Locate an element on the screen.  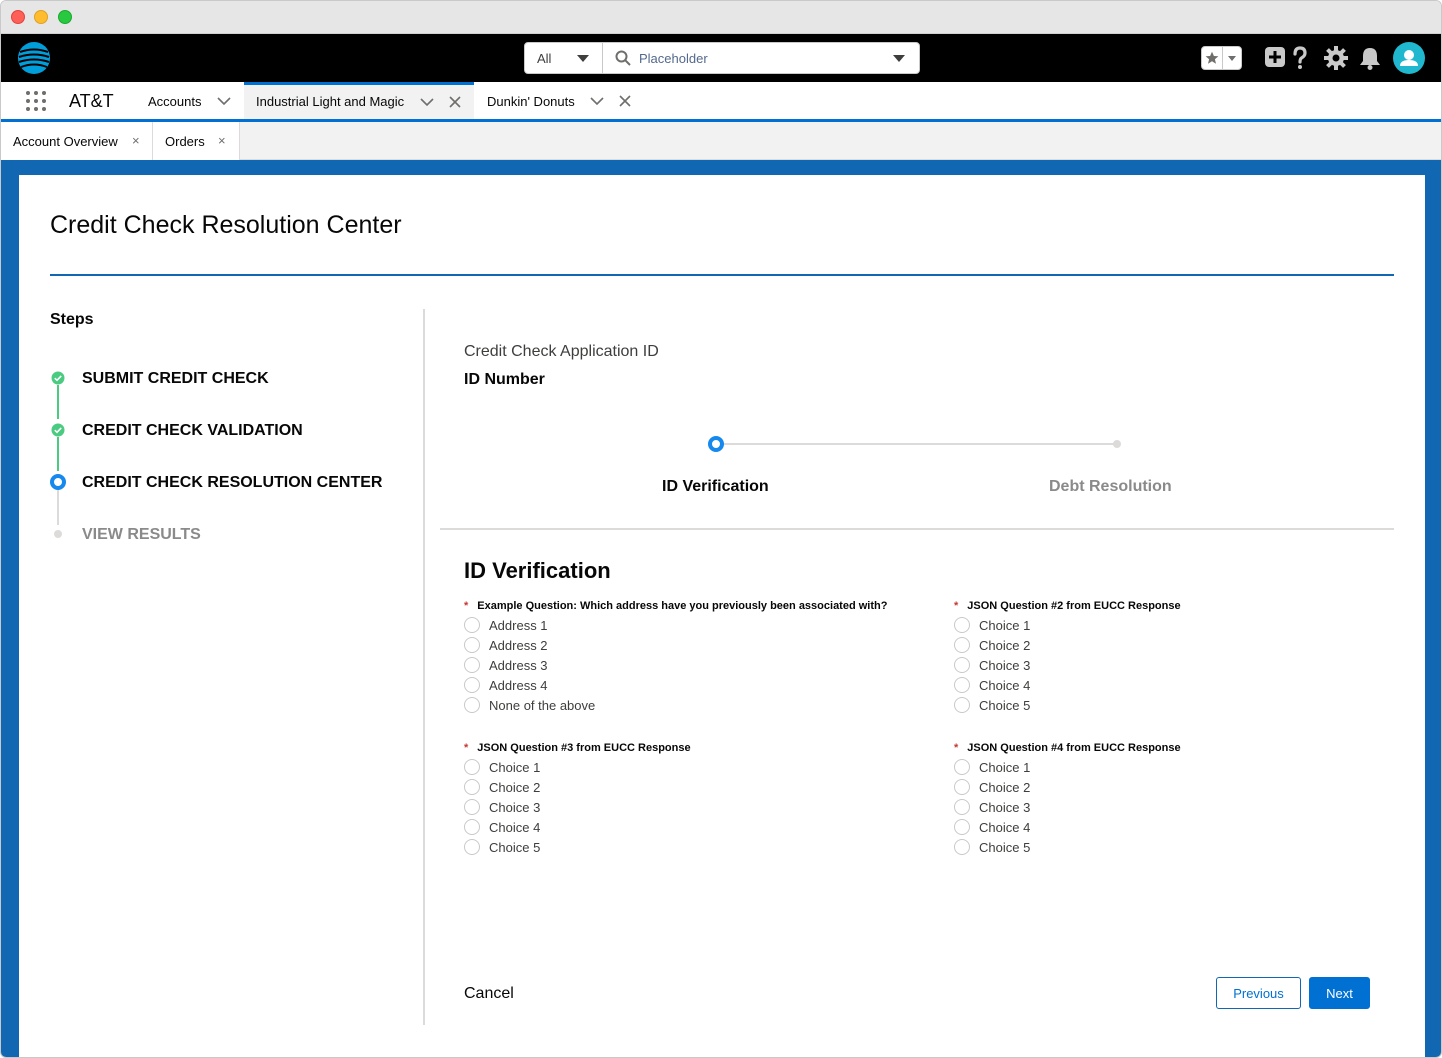
question-label: * JSON Question #4 from EUCC Response is located at coordinates (1194, 749).